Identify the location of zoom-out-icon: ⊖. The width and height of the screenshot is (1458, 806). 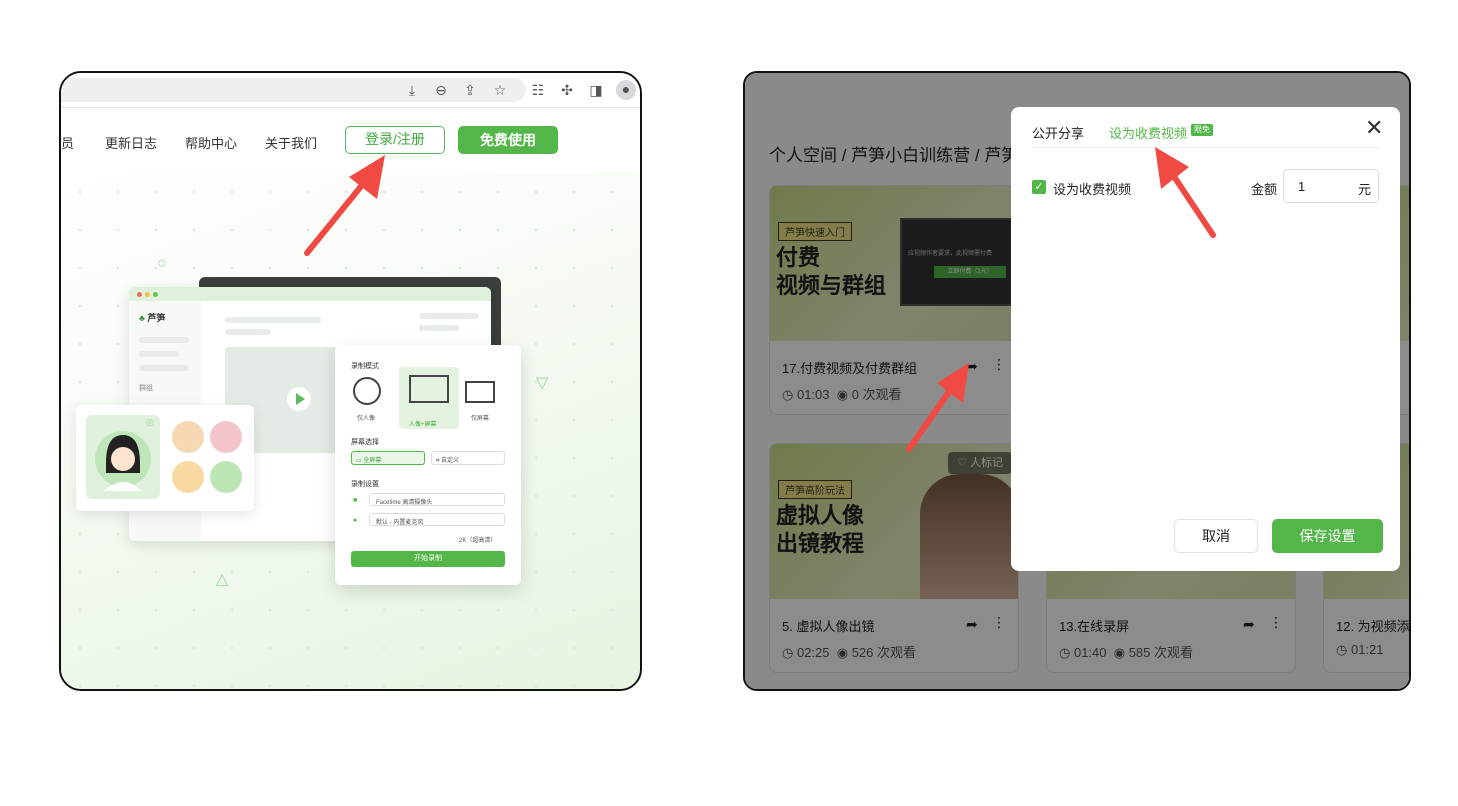
(441, 90).